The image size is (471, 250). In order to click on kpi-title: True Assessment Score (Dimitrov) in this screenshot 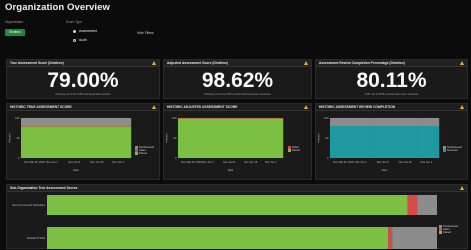, I will do `click(83, 63)`.